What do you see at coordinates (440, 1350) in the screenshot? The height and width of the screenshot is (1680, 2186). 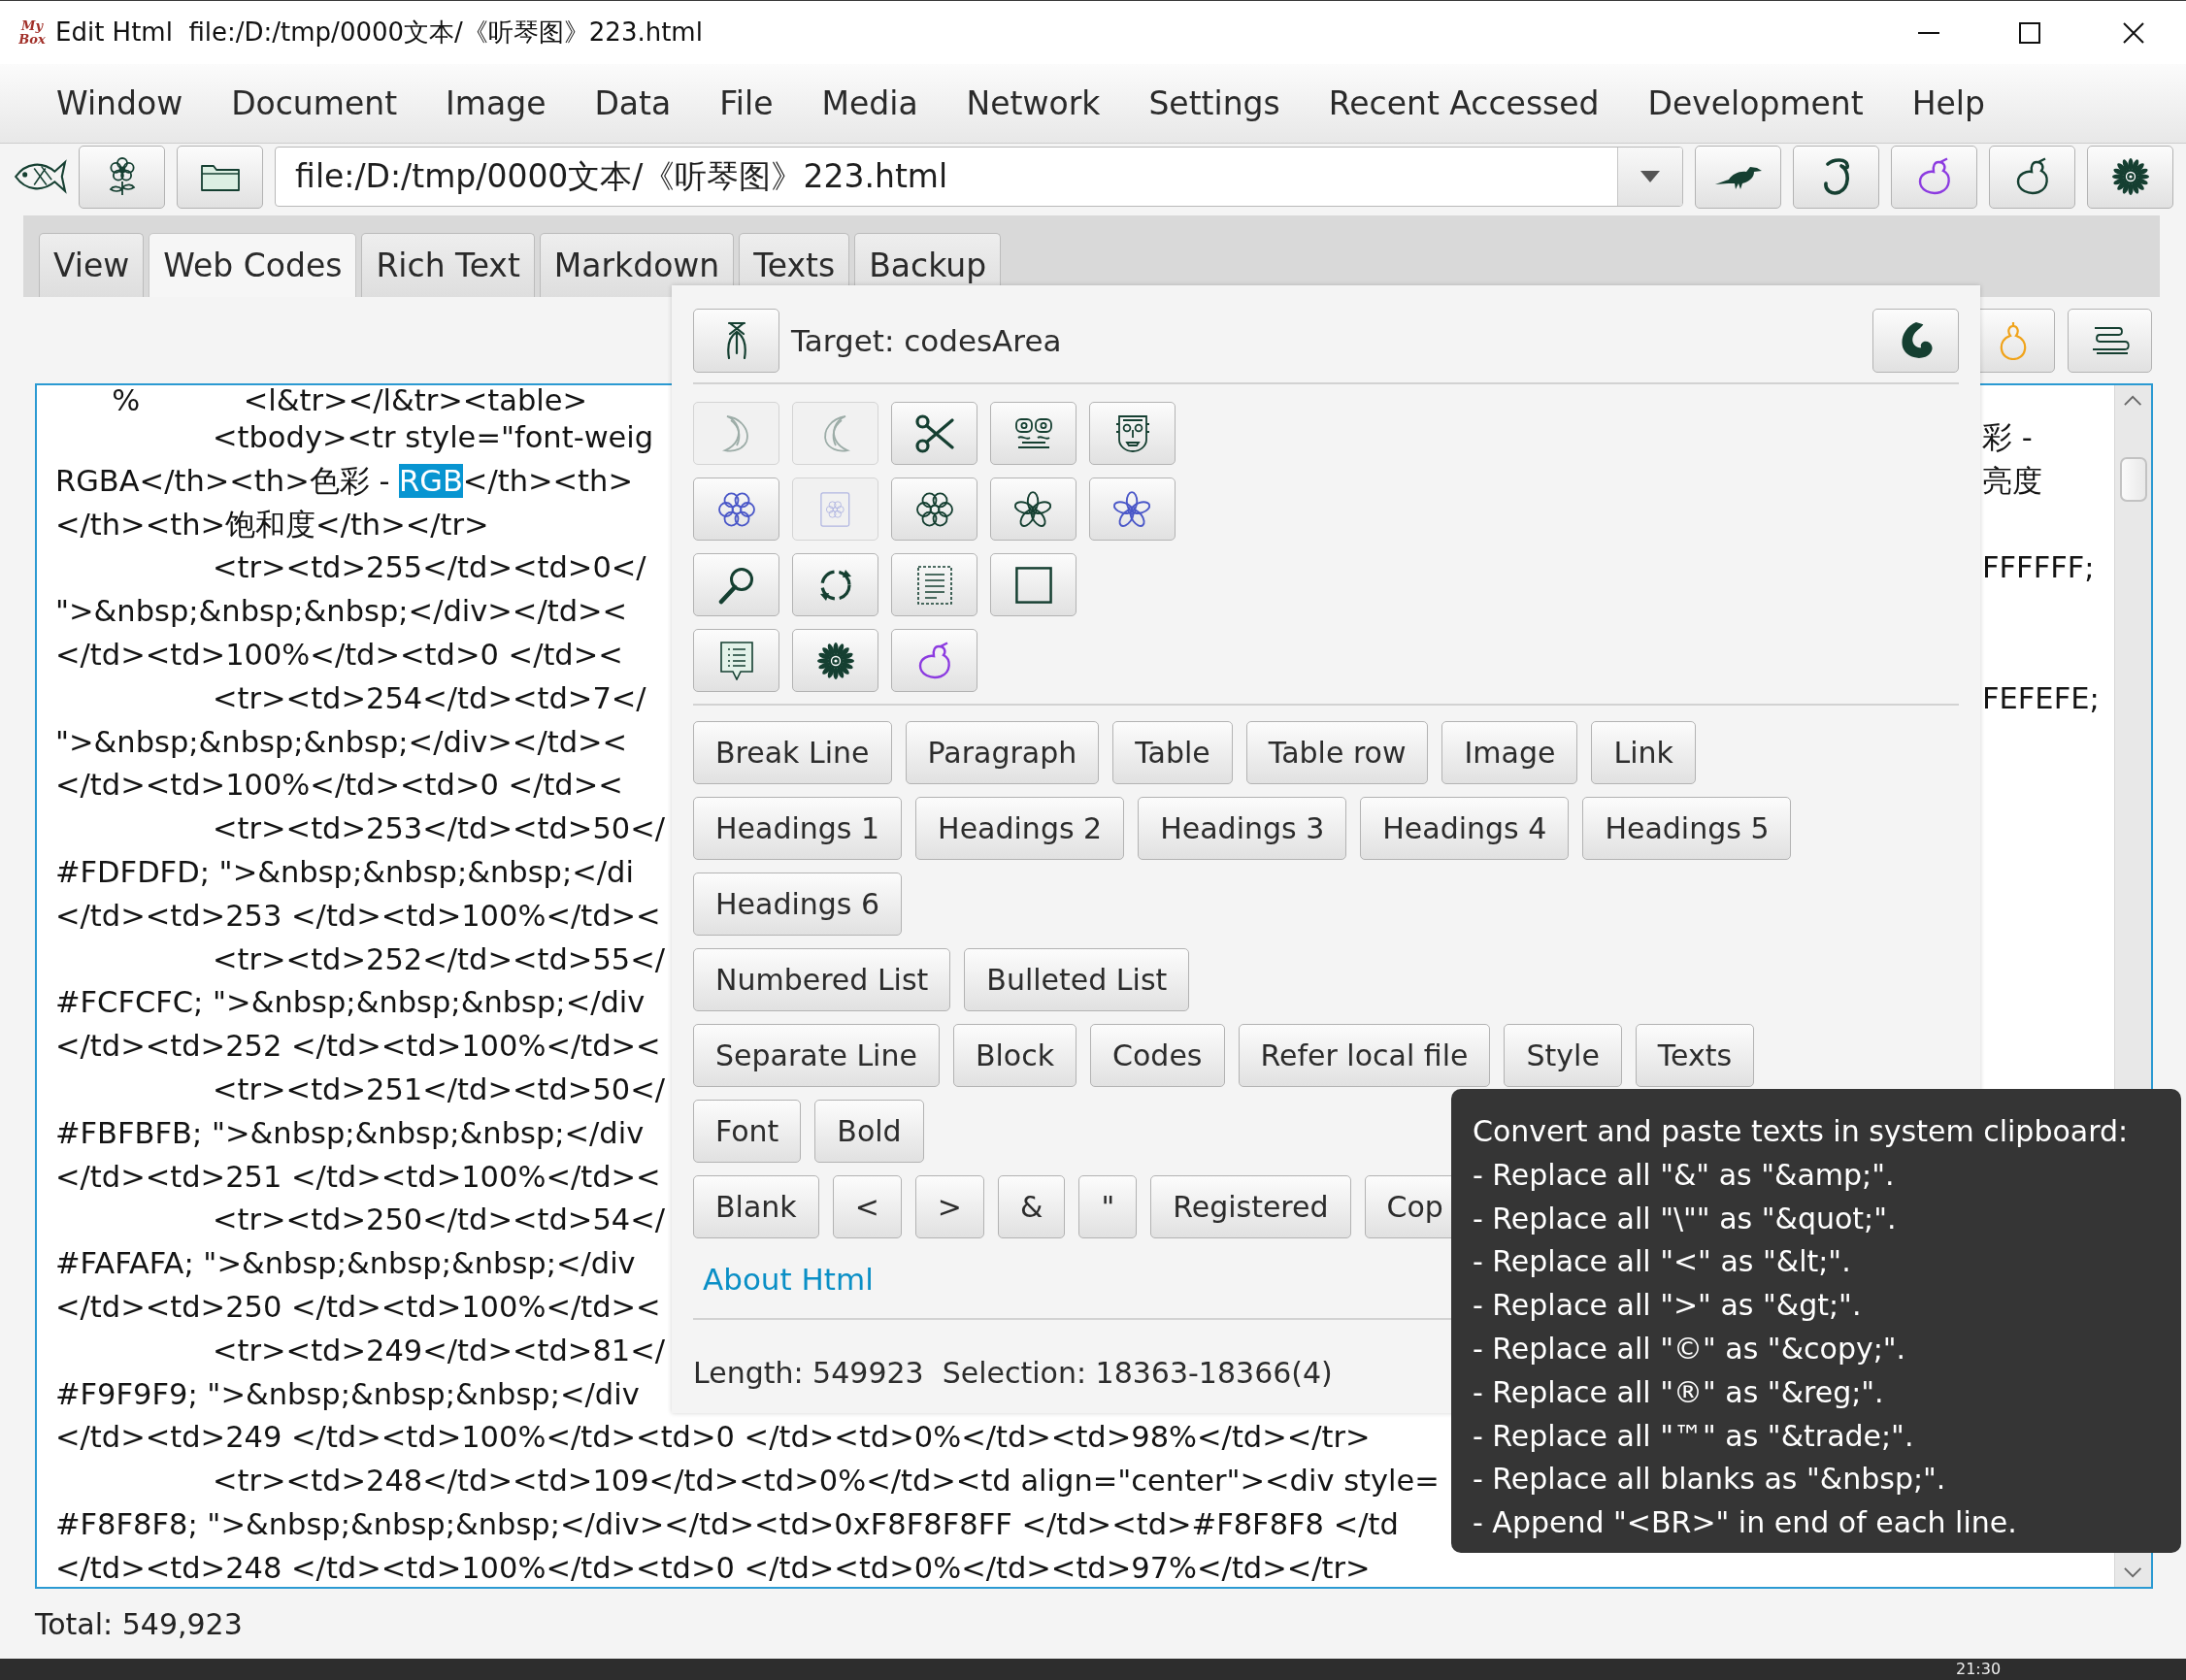 I see `code-text: <tr><td>249</td><td>81</` at bounding box center [440, 1350].